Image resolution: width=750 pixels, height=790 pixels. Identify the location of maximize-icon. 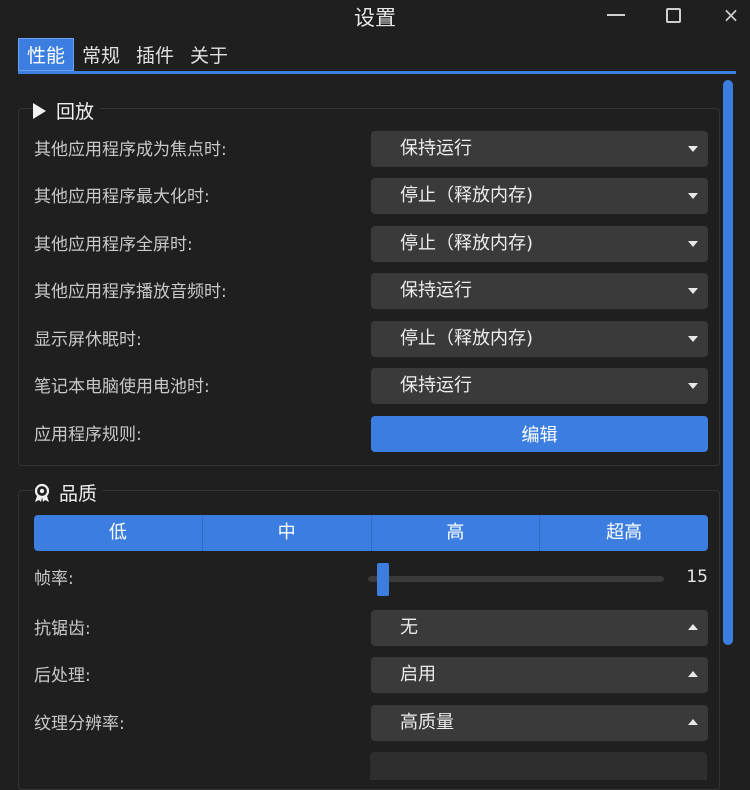
(673, 15).